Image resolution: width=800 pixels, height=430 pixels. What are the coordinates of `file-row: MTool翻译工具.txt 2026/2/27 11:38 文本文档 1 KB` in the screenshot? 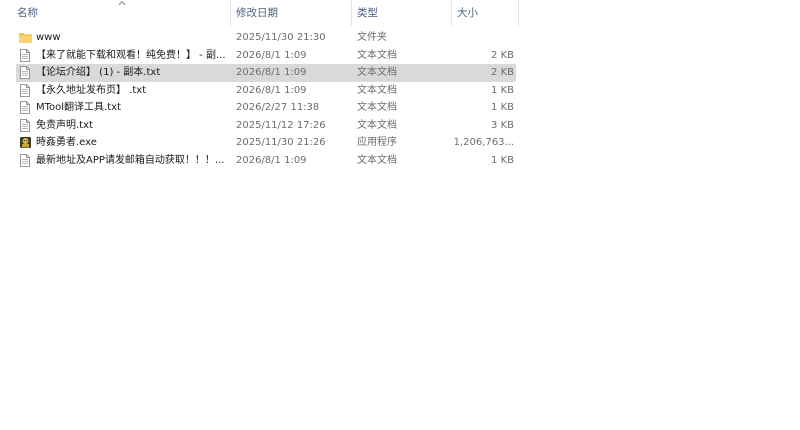 It's located at (276, 108).